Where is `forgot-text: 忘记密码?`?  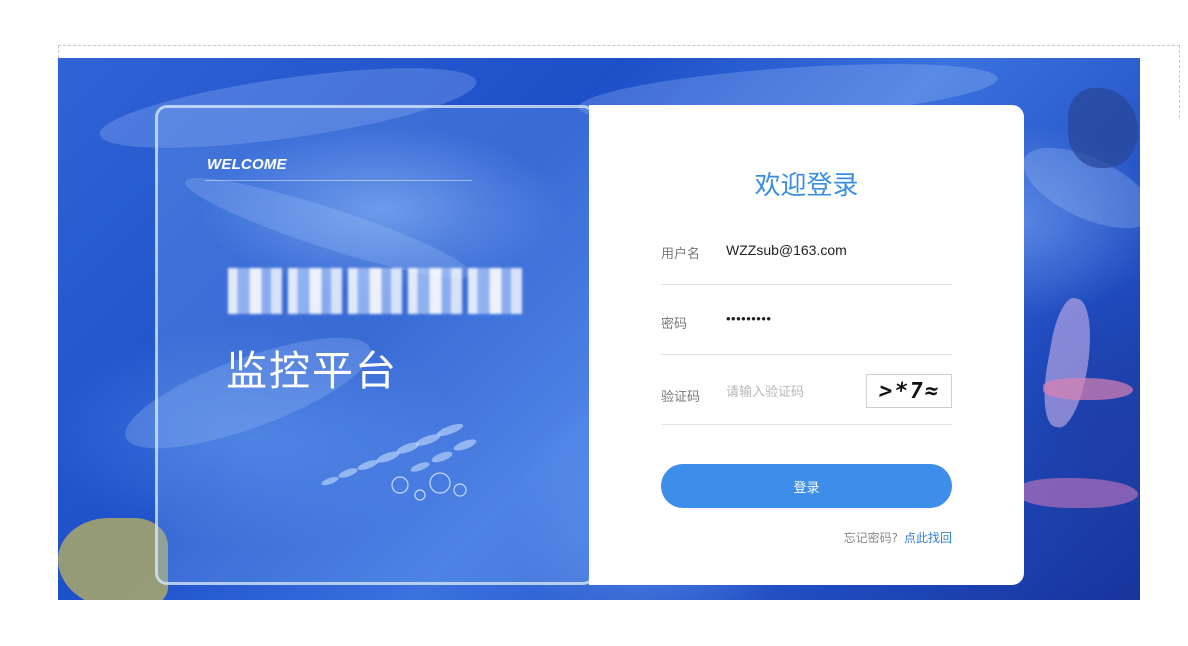
forgot-text: 忘记密码? is located at coordinates (870, 538).